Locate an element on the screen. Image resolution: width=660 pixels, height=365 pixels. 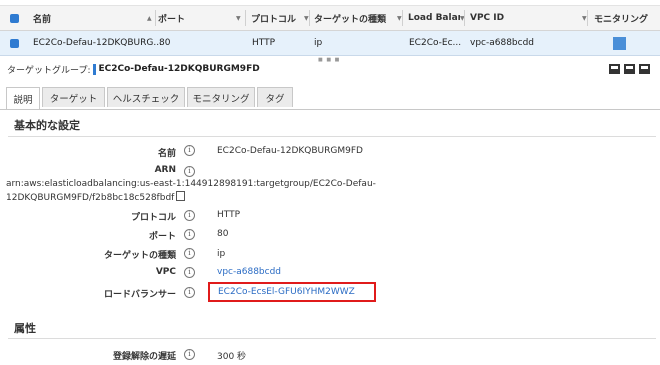
arn-value-line2: 12DKQBURGM9FD/f2b8bc18c528fbdf is located at coordinates (96, 197).